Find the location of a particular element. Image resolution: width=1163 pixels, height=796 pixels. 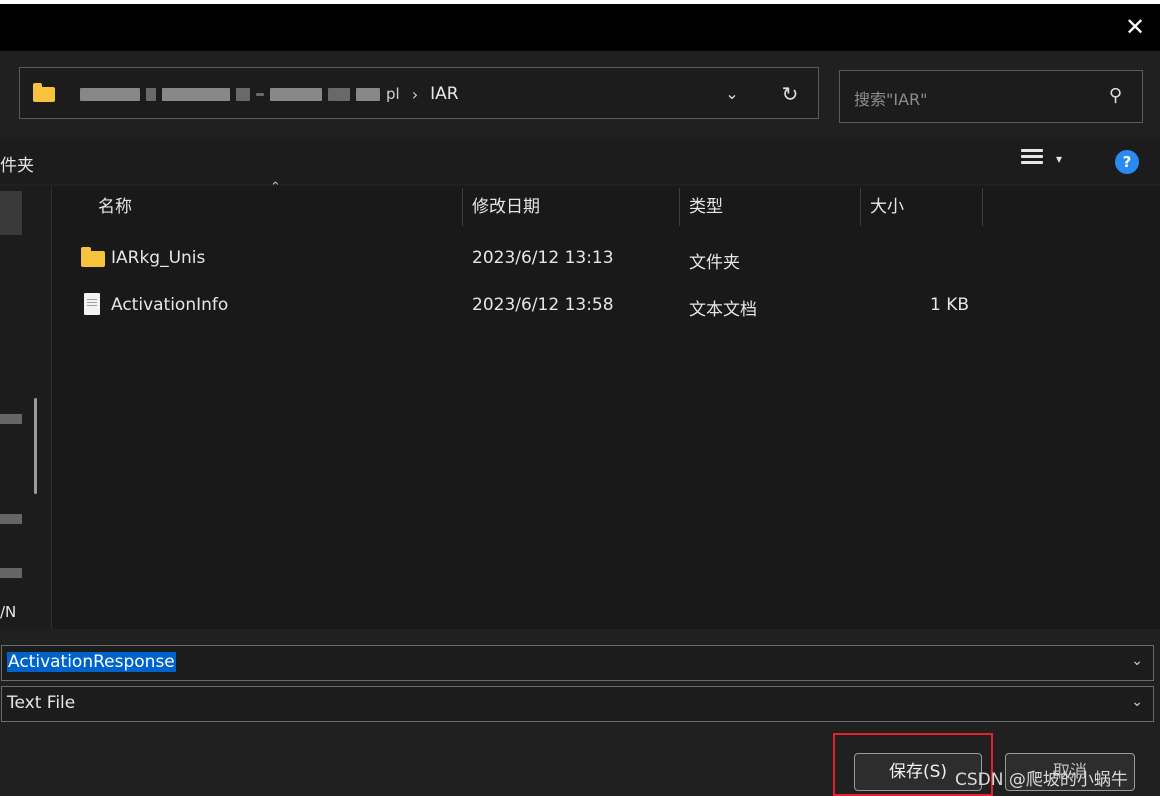

column-header-size: 大小 is located at coordinates (887, 207).